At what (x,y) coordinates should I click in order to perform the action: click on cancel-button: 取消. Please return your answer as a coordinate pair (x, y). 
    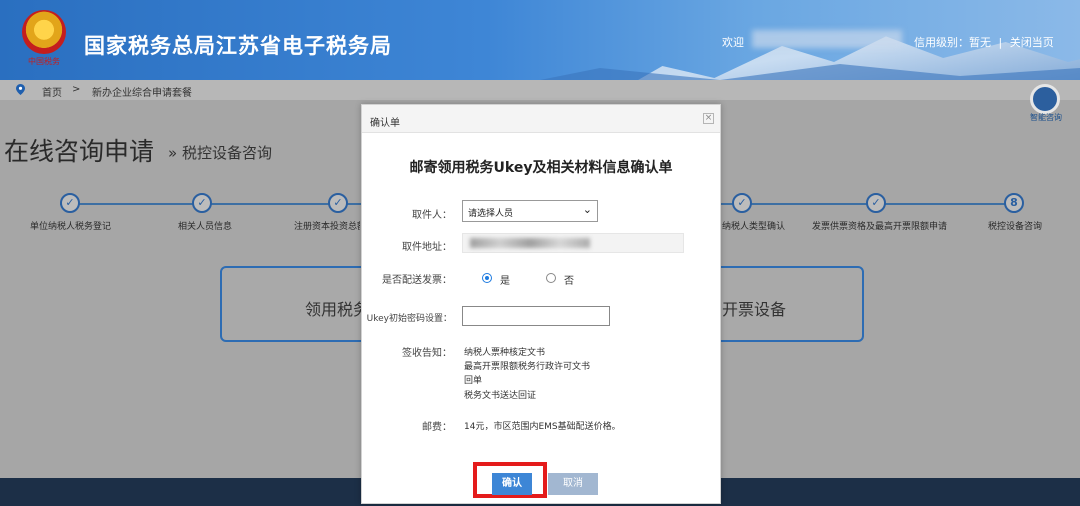
    Looking at the image, I should click on (573, 484).